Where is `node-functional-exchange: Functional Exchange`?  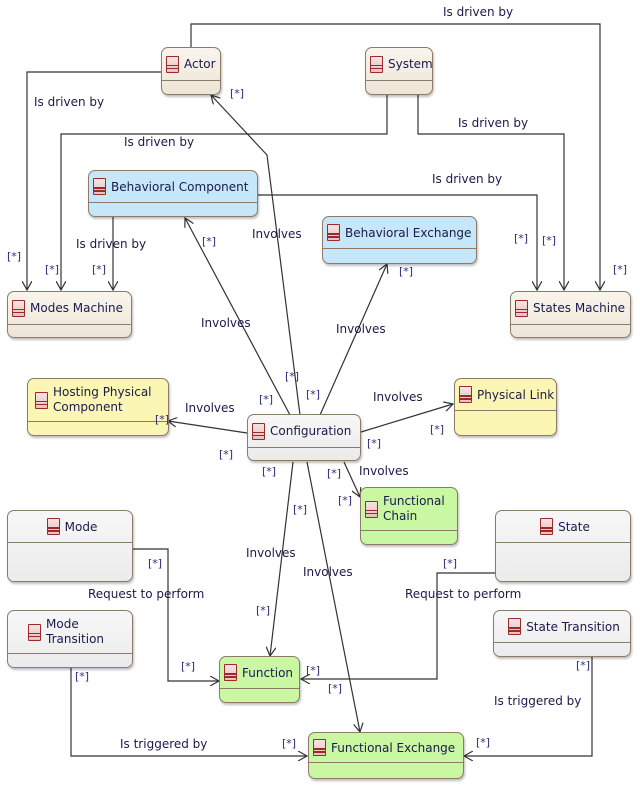 node-functional-exchange: Functional Exchange is located at coordinates (386, 755).